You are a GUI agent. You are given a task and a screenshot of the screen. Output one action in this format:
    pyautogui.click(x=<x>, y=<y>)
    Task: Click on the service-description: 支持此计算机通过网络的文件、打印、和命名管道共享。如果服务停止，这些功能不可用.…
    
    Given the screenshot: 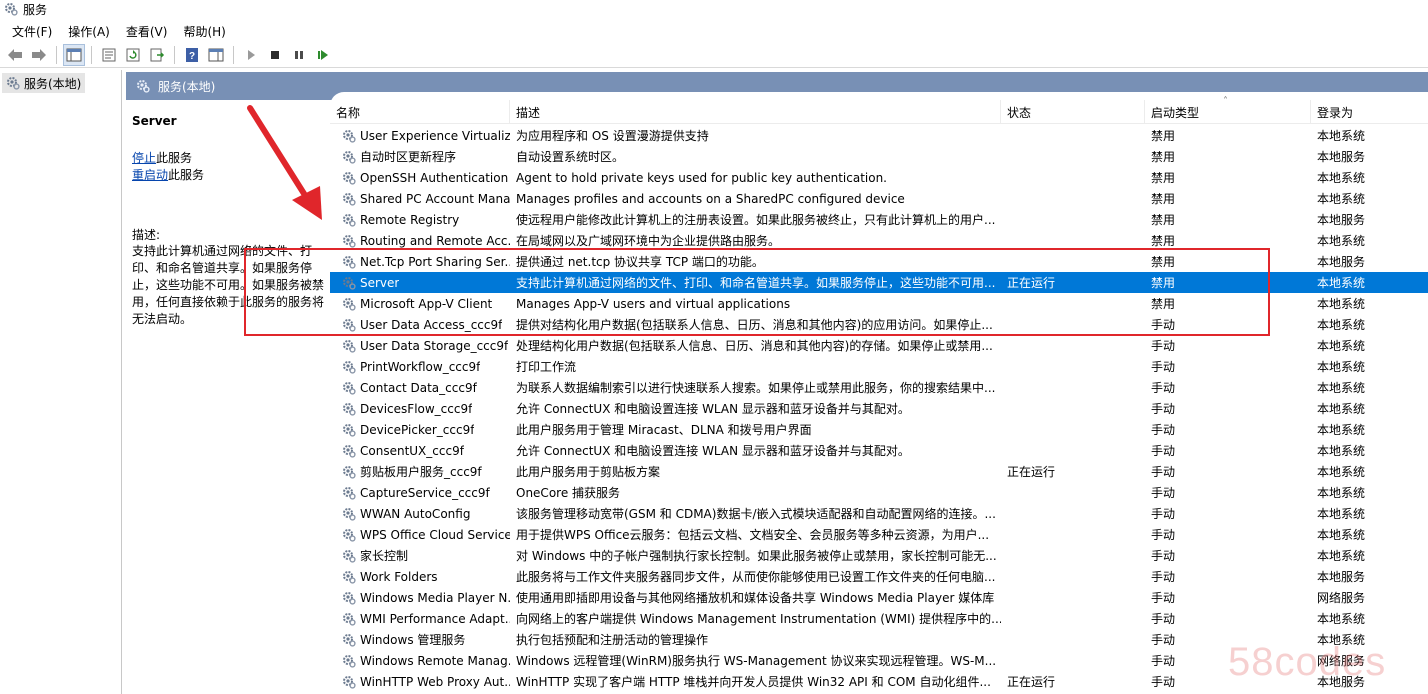 What is the action you would take?
    pyautogui.click(x=756, y=283)
    